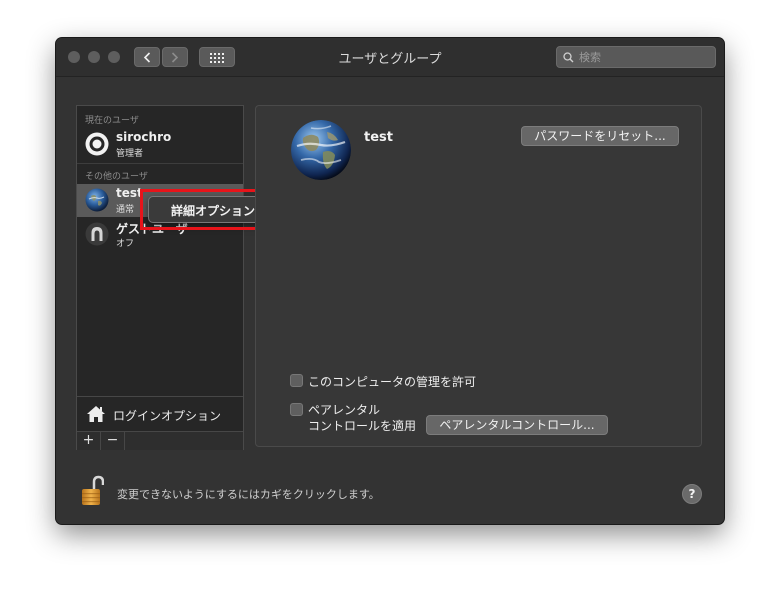  I want to click on user-row-sirochro: sirochro 管理者, so click(160, 144).